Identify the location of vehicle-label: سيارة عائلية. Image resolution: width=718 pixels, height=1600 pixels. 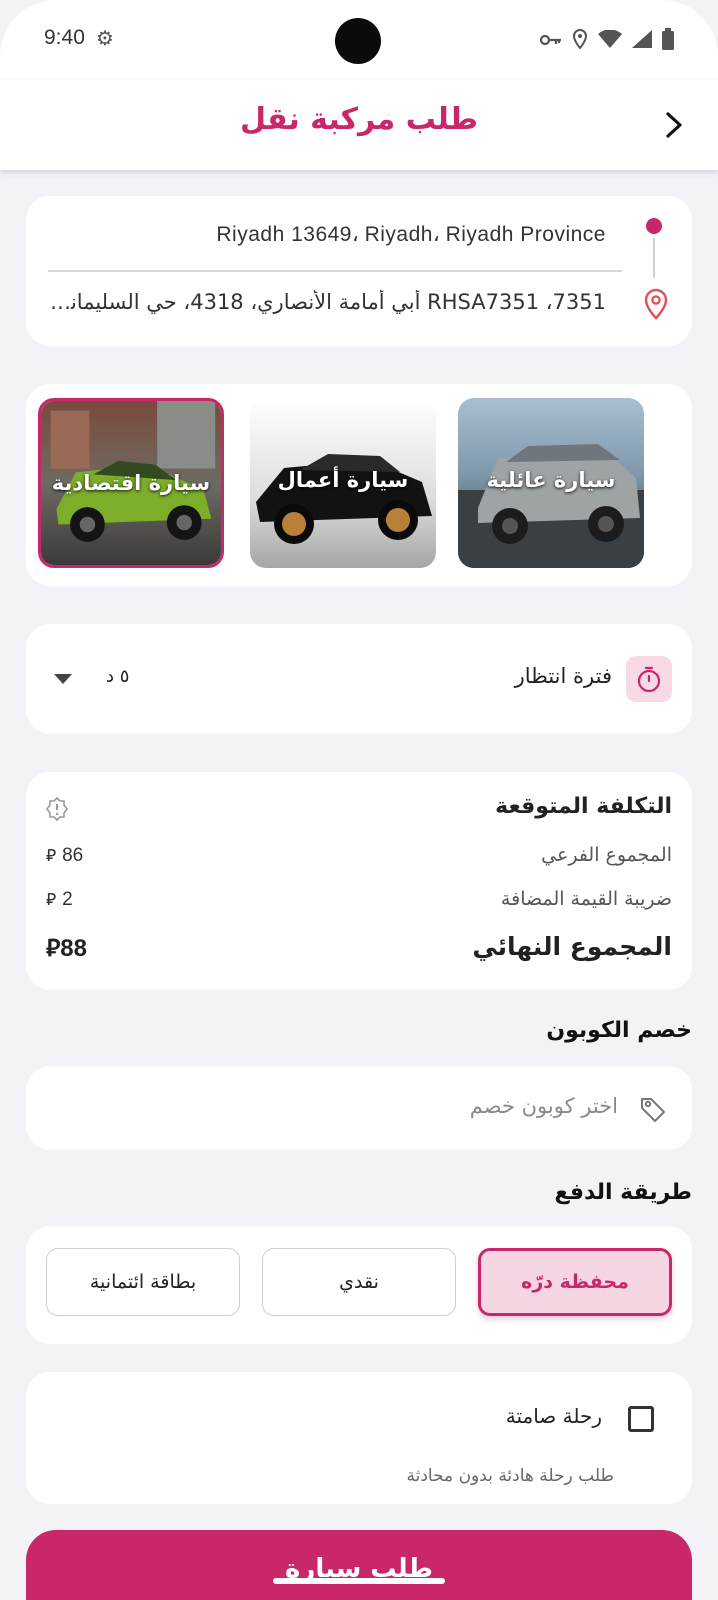
(551, 480).